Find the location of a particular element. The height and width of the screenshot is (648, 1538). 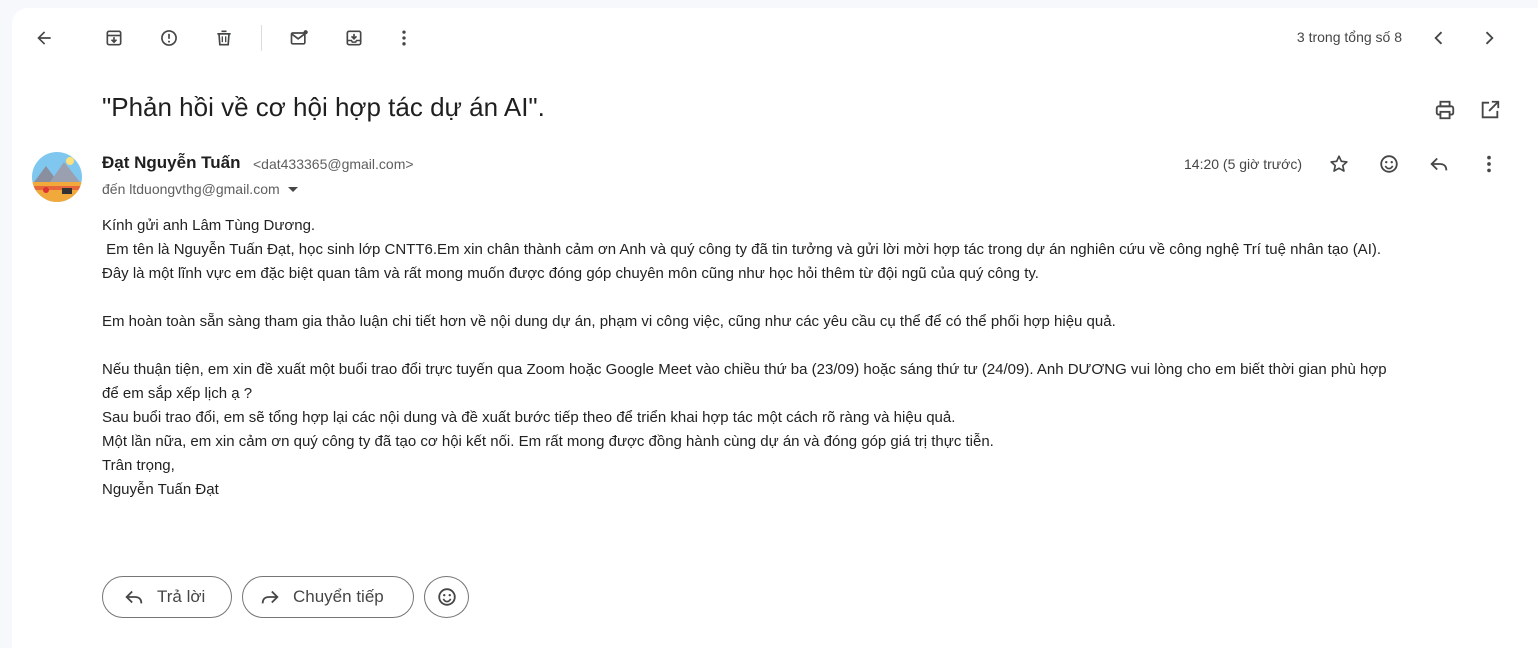

reply-icon-button is located at coordinates (1439, 164).